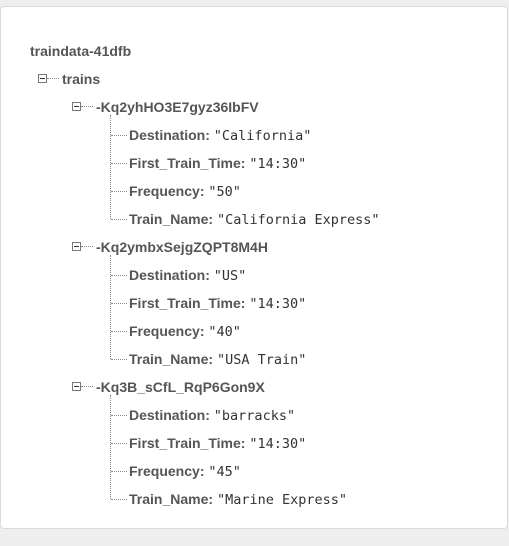 The height and width of the screenshot is (546, 509). Describe the element at coordinates (76, 106) in the screenshot. I see `collapse-train-0-icon` at that location.